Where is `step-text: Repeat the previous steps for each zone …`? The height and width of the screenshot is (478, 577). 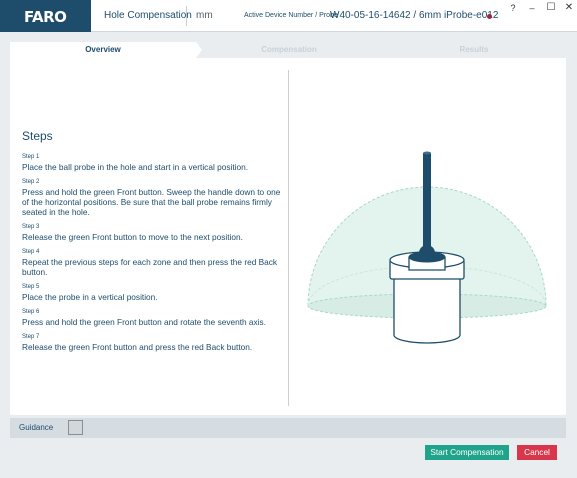 step-text: Repeat the previous steps for each zone … is located at coordinates (150, 267).